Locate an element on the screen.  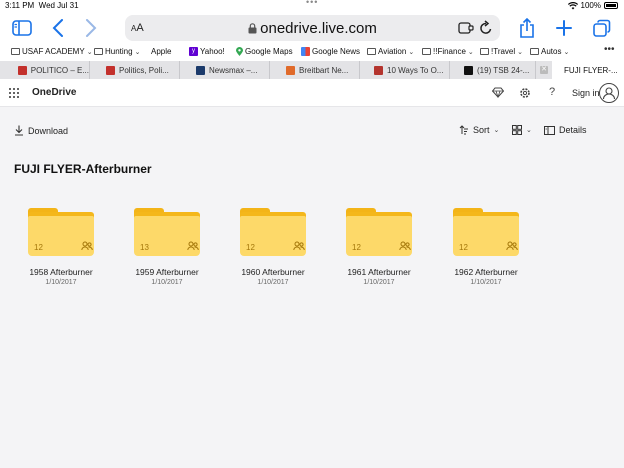
share-icon is located at coordinates (527, 28).